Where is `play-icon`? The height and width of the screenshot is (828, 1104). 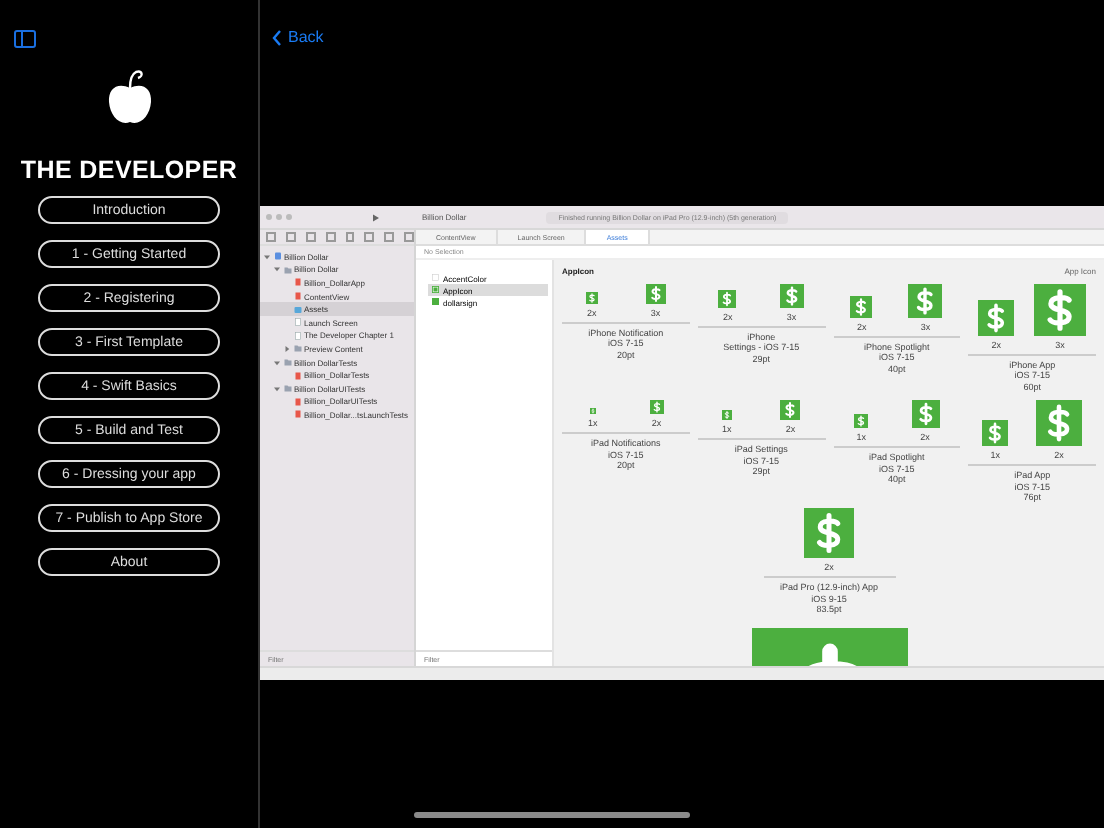
play-icon is located at coordinates (376, 217).